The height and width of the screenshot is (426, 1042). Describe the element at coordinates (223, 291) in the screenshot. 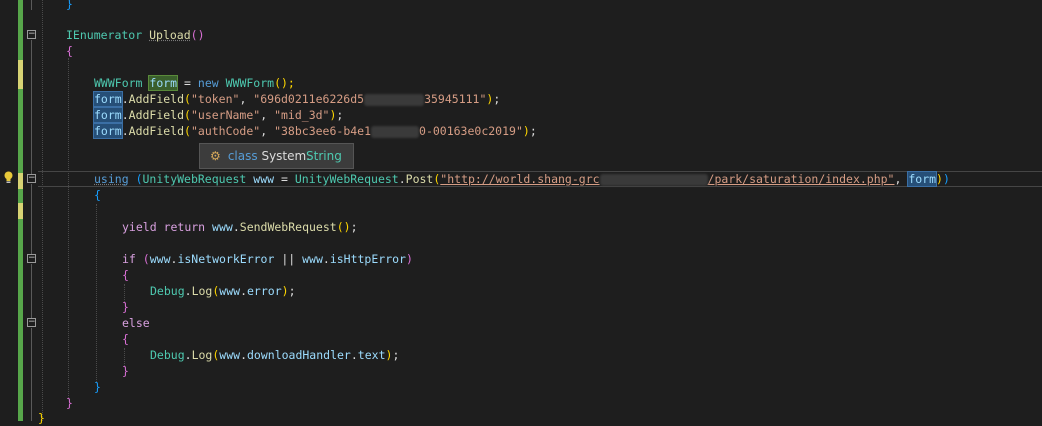

I see `code-line: Debug.Log(www.error);` at that location.